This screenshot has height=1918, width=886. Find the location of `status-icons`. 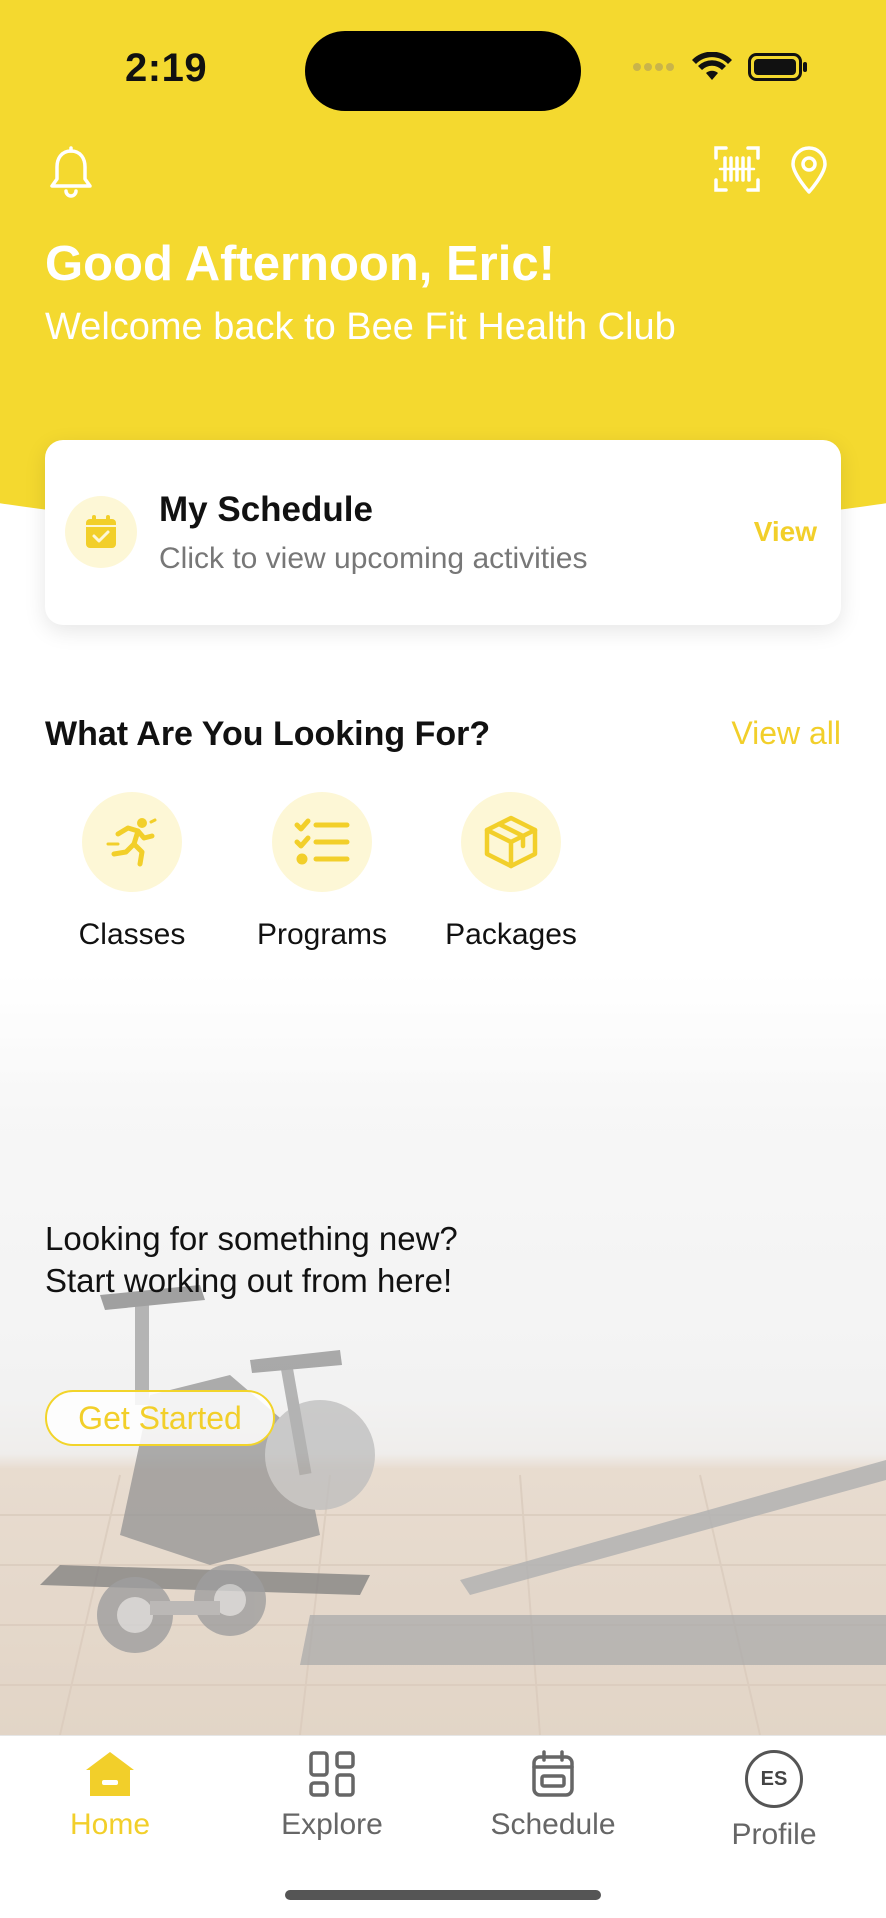

status-icons is located at coordinates (720, 67).